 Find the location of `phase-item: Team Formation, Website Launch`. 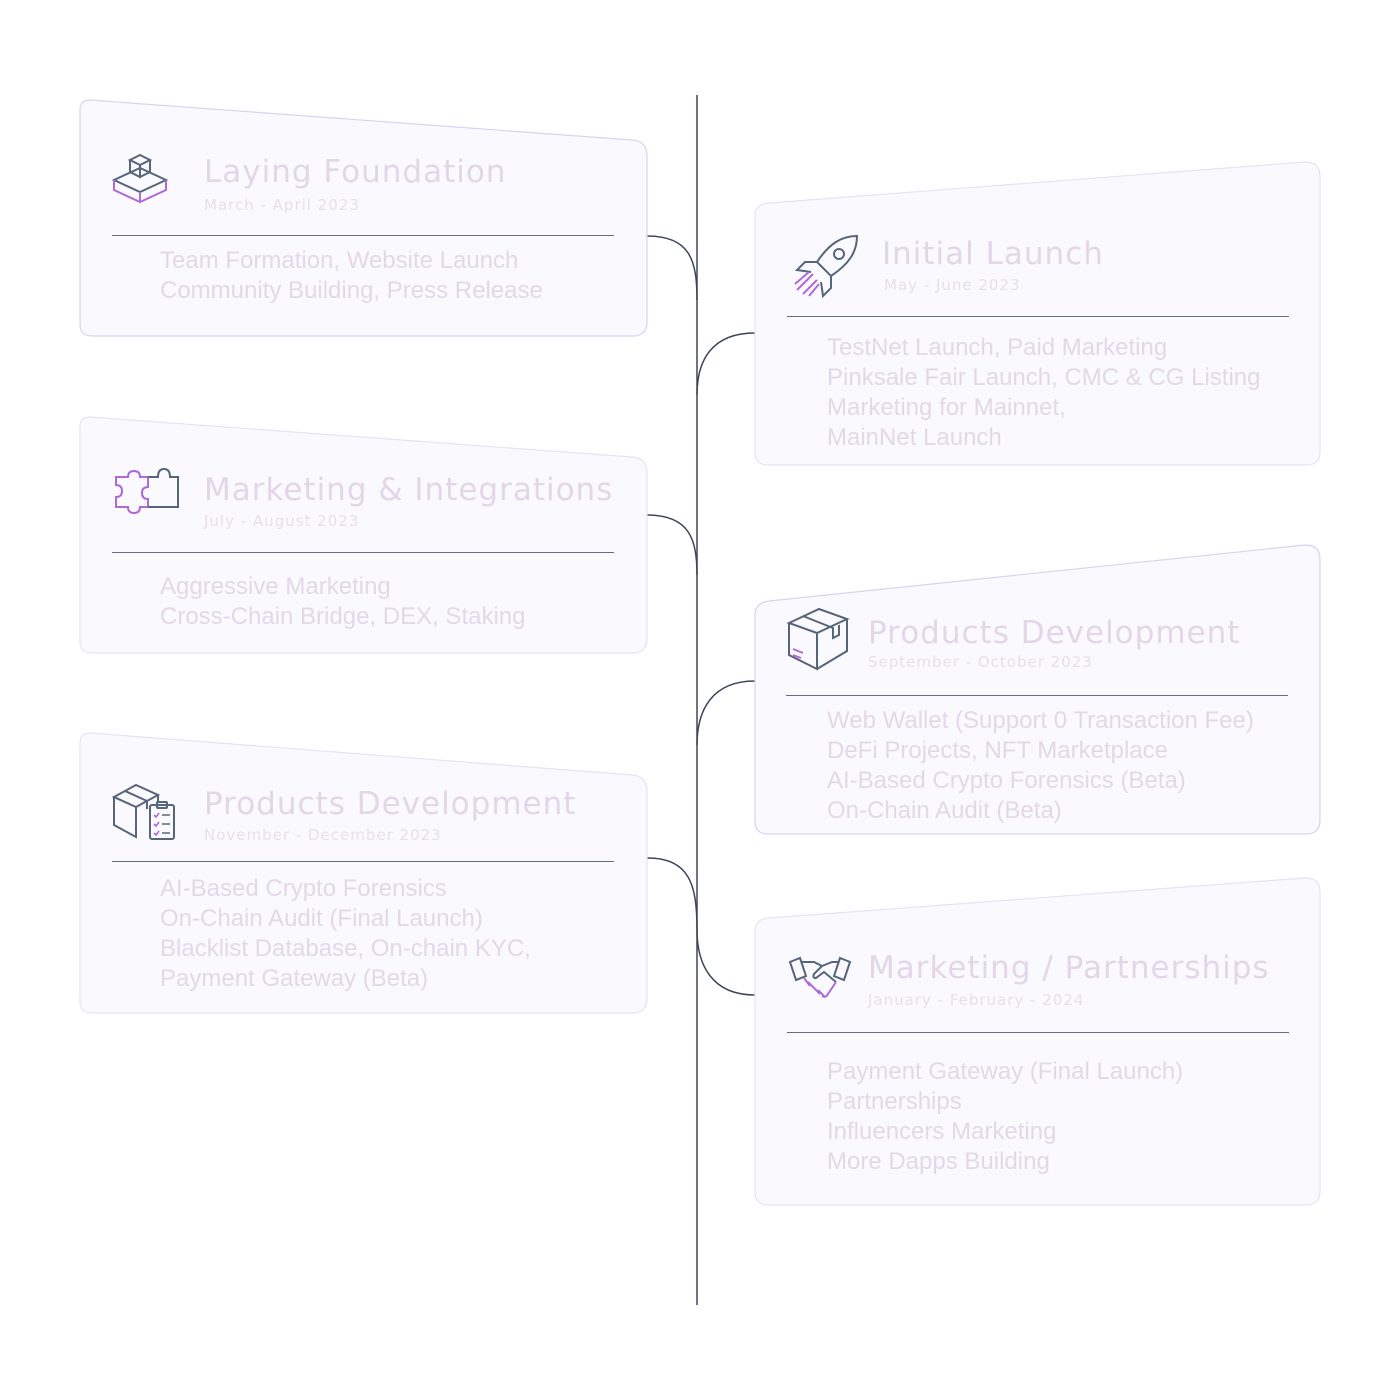

phase-item: Team Formation, Website Launch is located at coordinates (339, 260).